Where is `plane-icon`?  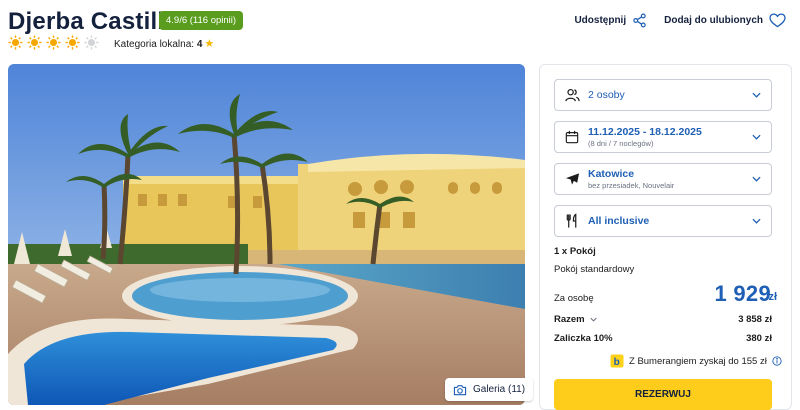 plane-icon is located at coordinates (572, 179).